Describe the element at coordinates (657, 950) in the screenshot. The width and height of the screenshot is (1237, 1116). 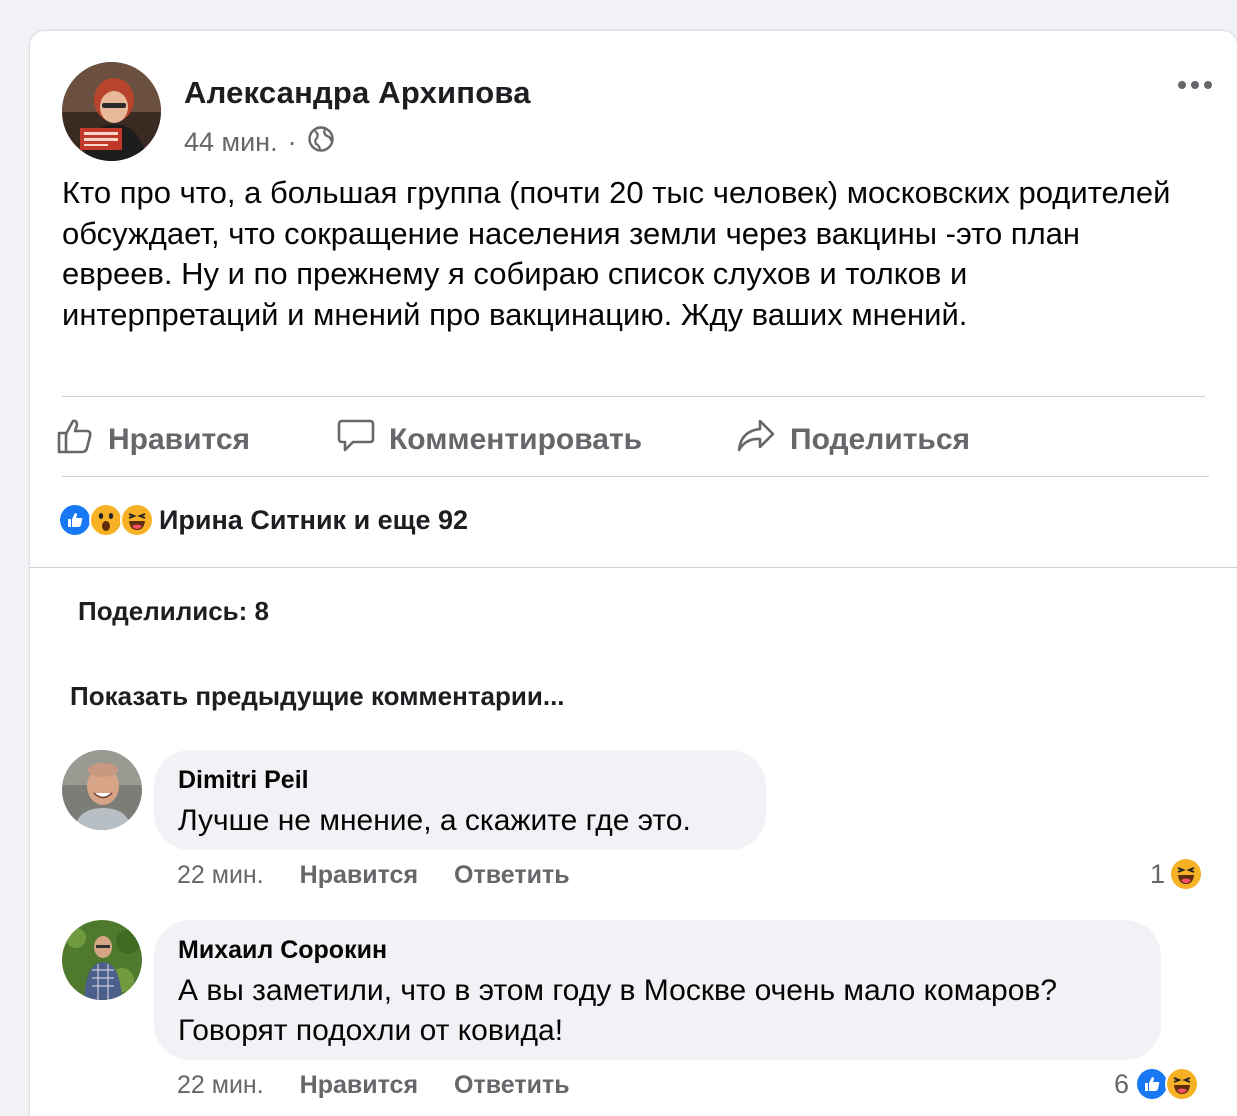
I see `comment-author: Михаил Сорокин` at that location.